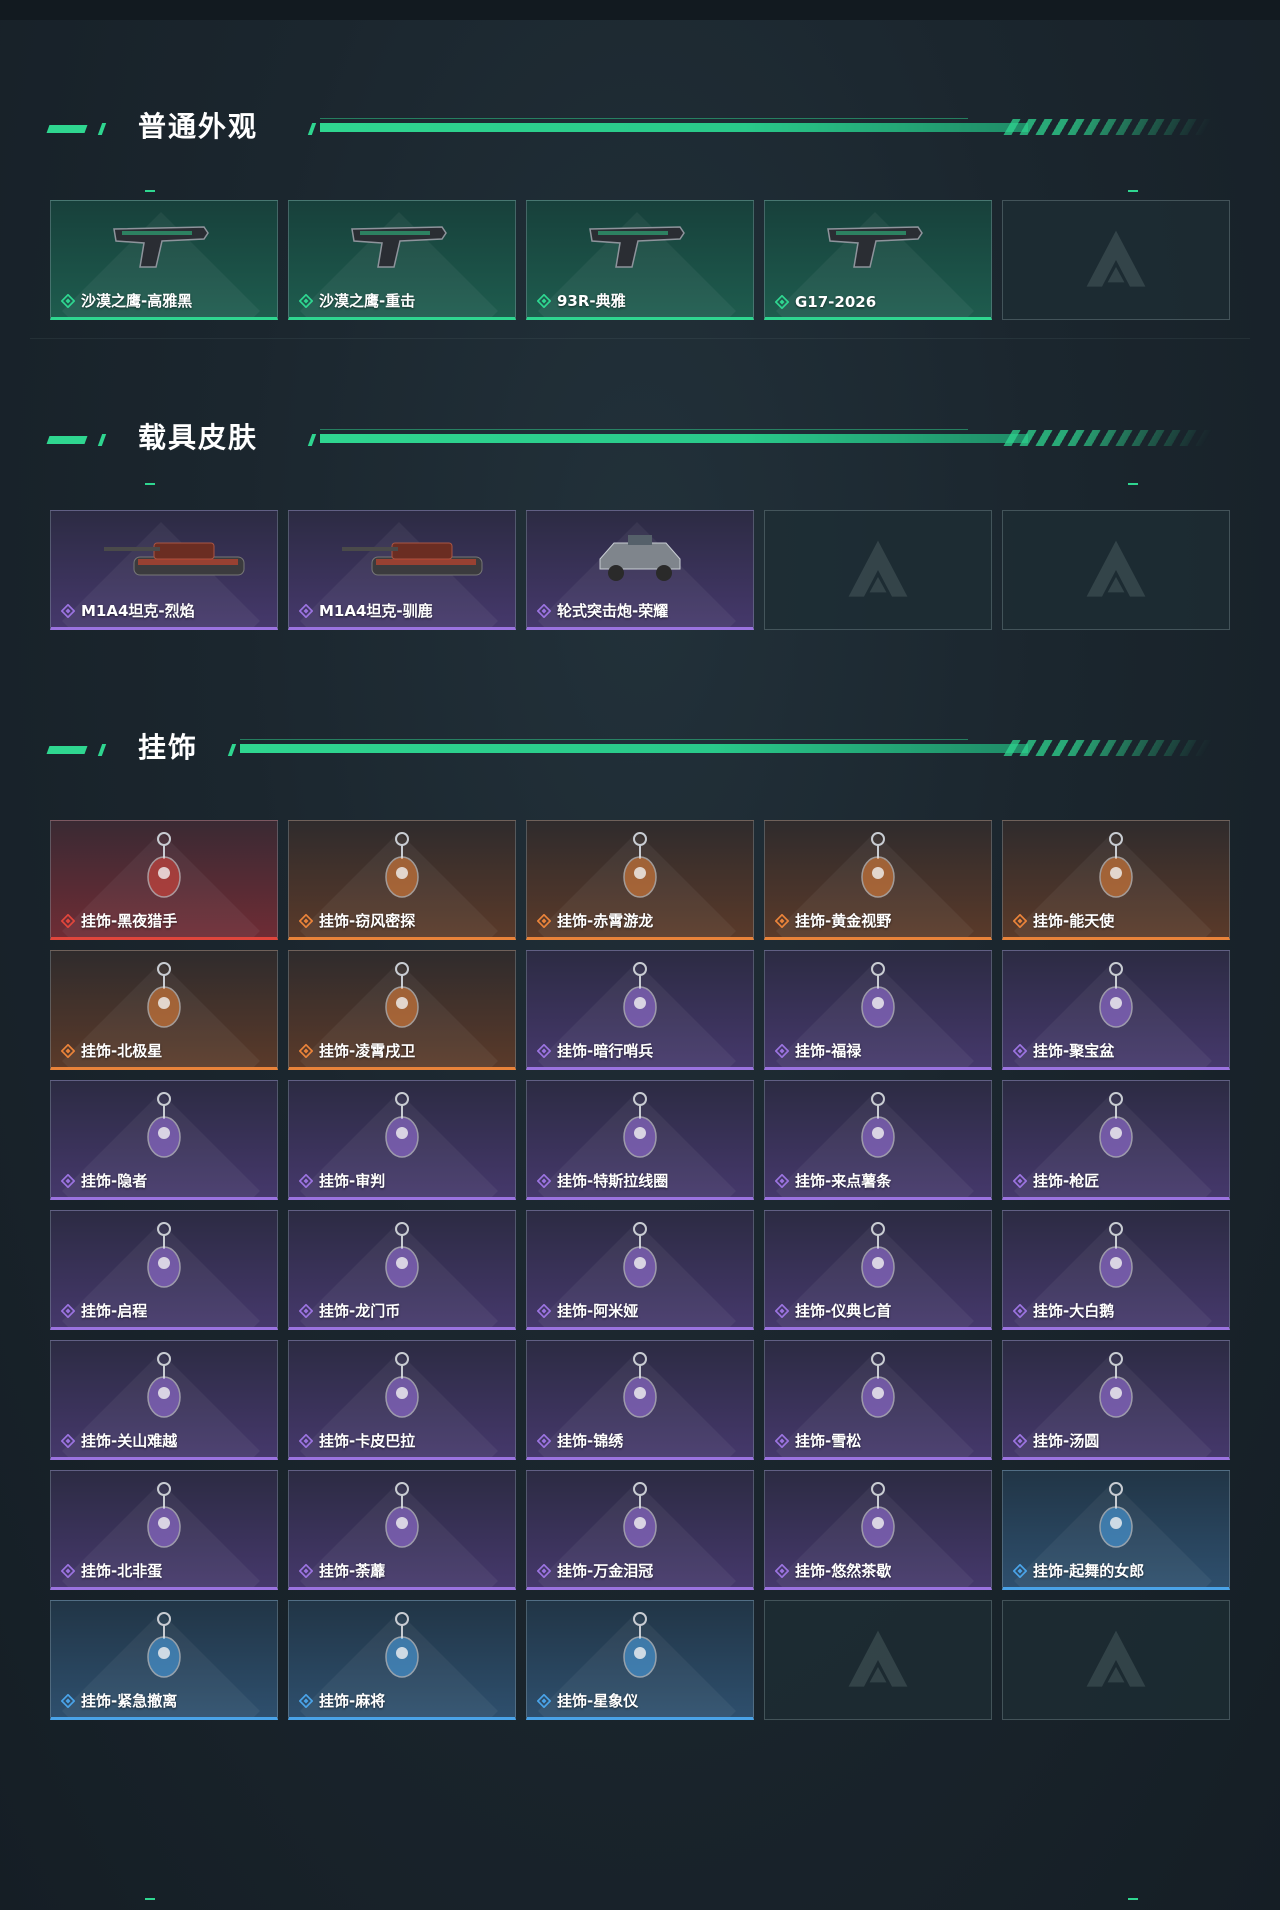 The image size is (1280, 1910). What do you see at coordinates (1074, 1051) in the screenshot?
I see `item-name: 挂饰-聚宝盆` at bounding box center [1074, 1051].